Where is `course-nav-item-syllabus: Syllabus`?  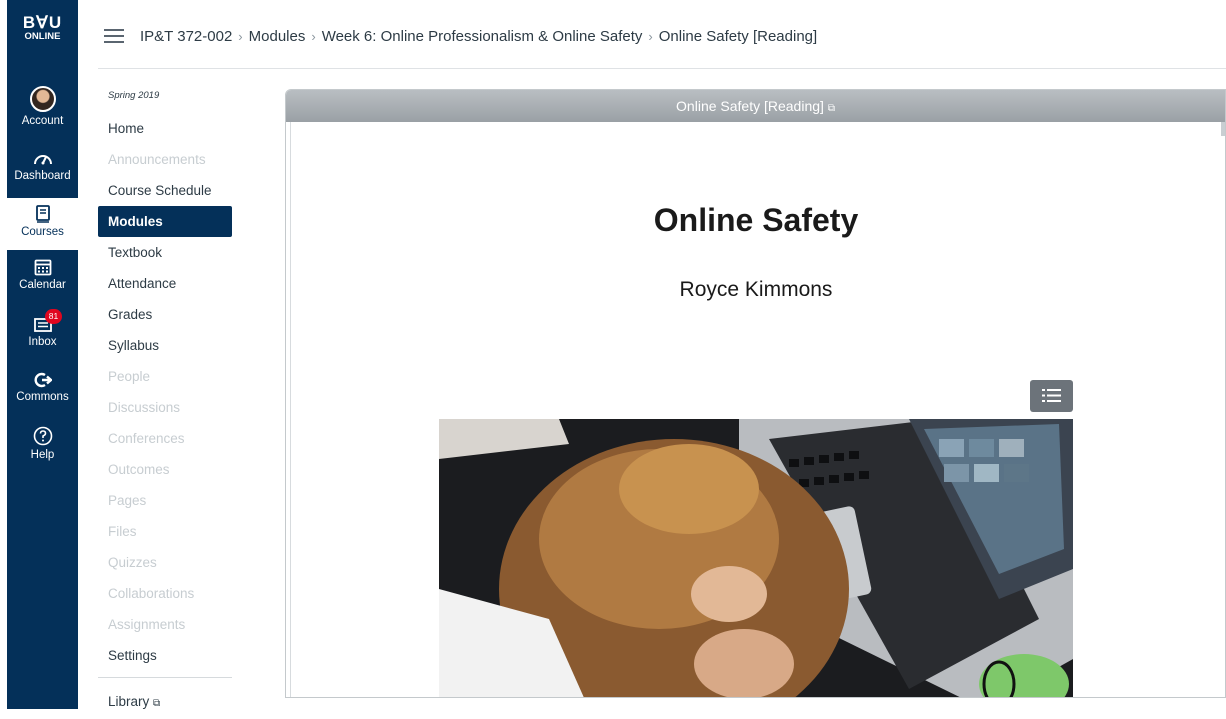
course-nav-item-syllabus: Syllabus is located at coordinates (165, 345).